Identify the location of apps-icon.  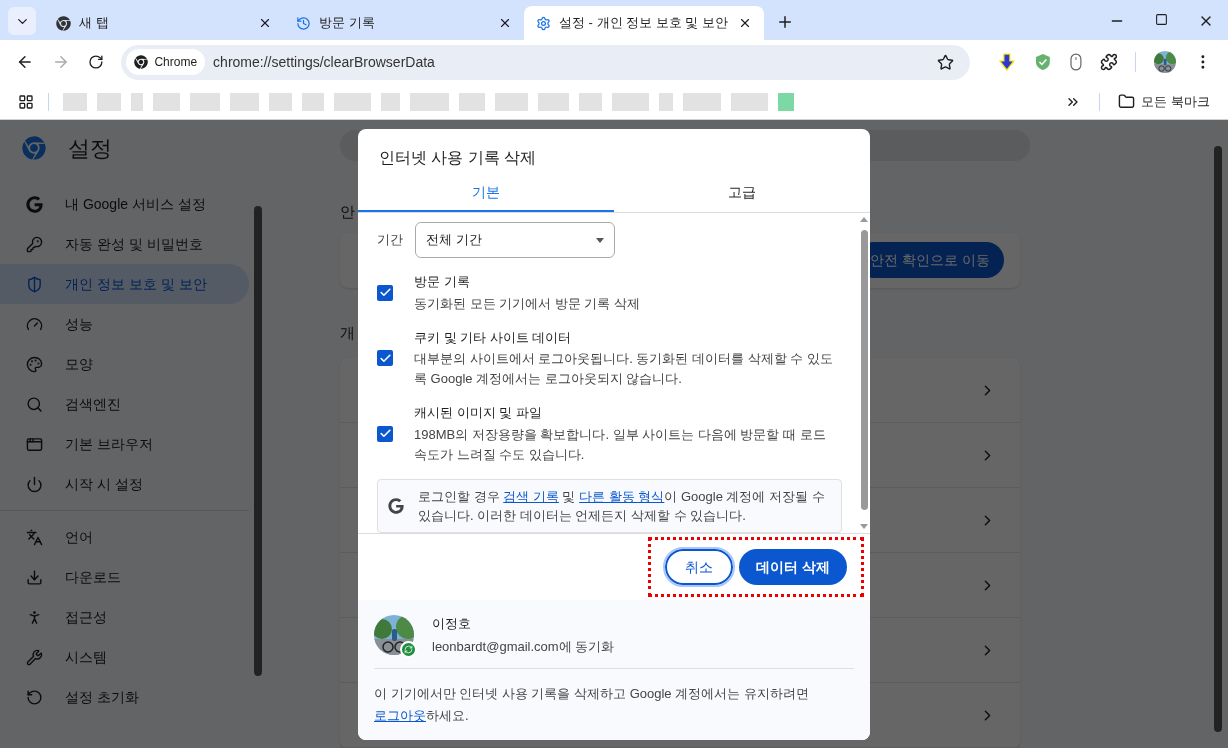
(26, 101).